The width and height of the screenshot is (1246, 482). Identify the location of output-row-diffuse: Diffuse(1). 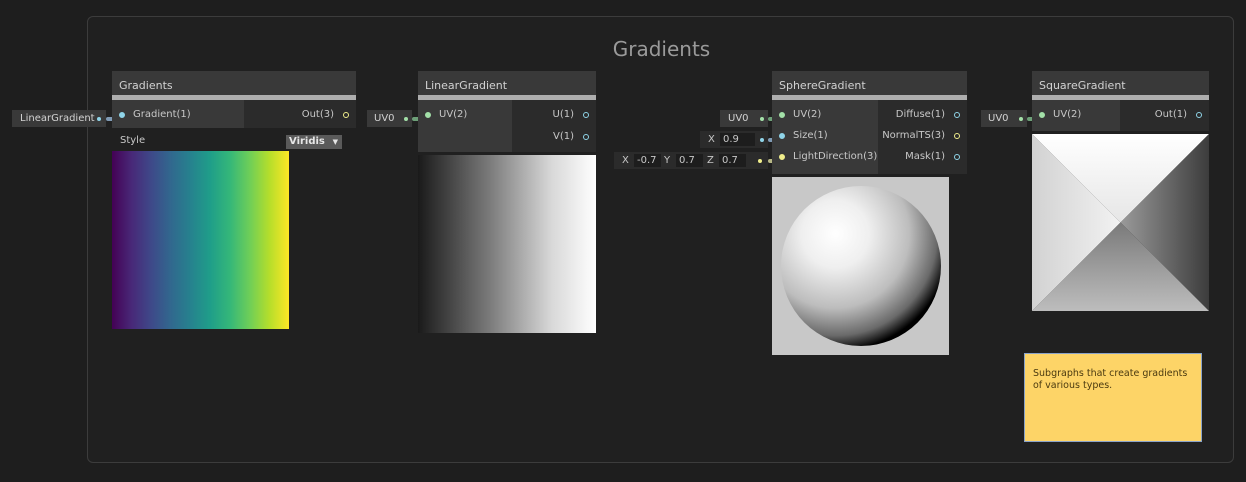
(922, 115).